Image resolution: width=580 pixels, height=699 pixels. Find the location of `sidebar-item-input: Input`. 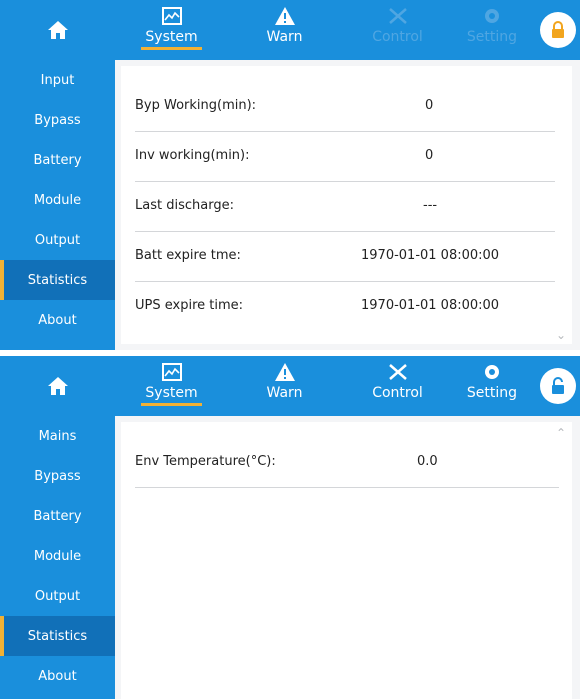

sidebar-item-input: Input is located at coordinates (57, 80).